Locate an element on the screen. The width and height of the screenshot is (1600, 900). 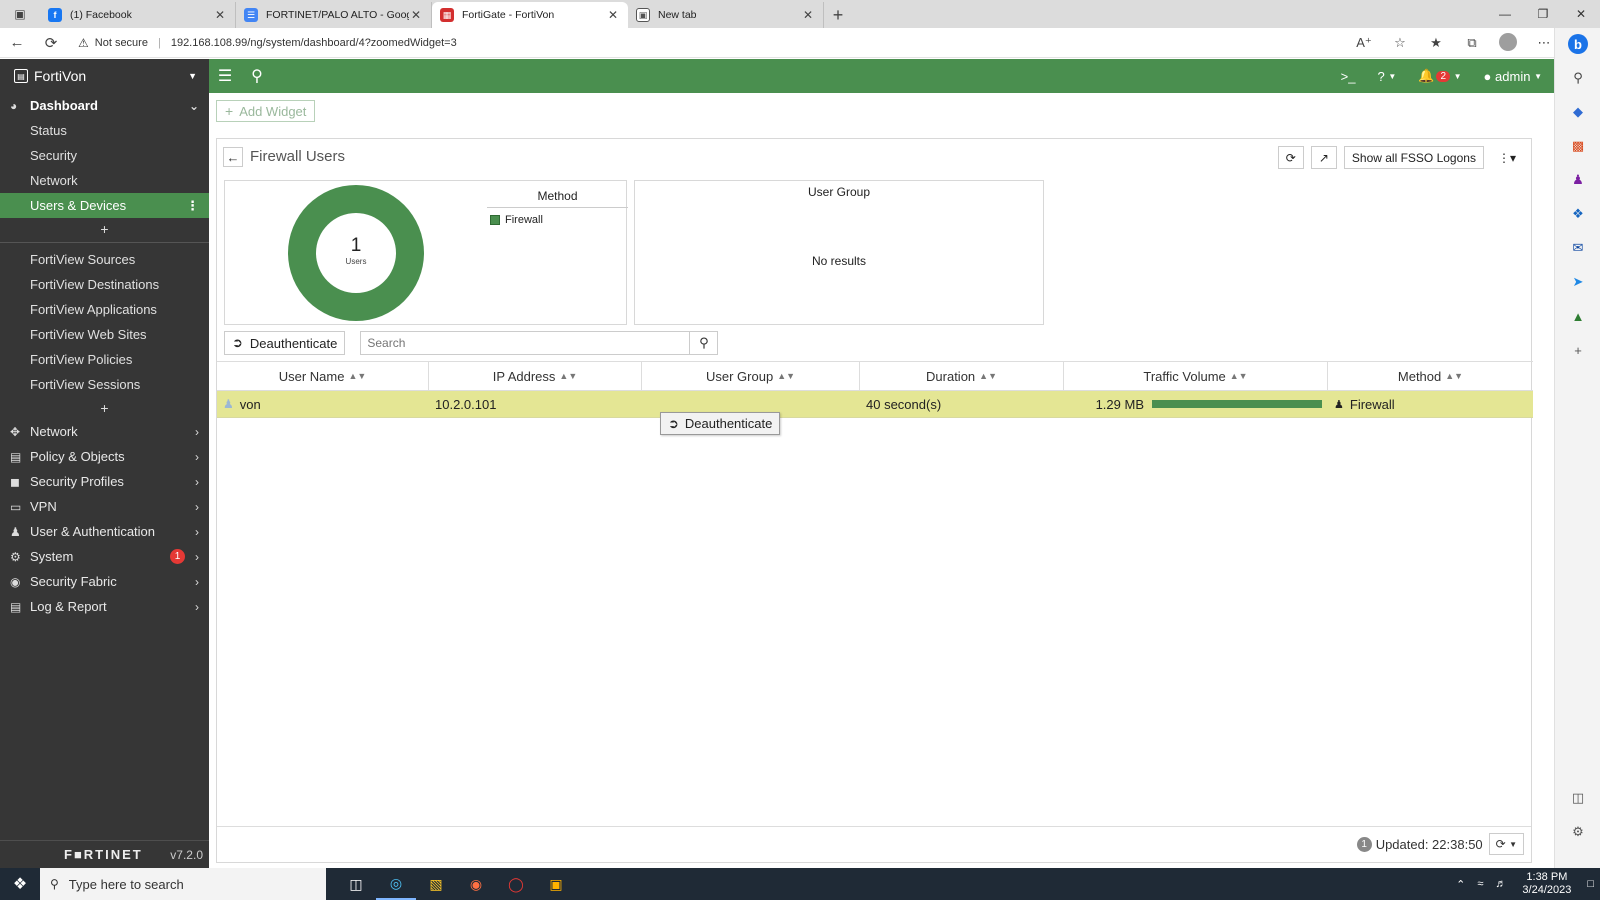
show-all-fsso-button: Show all FSSO Logons is located at coordinates (1413, 157).